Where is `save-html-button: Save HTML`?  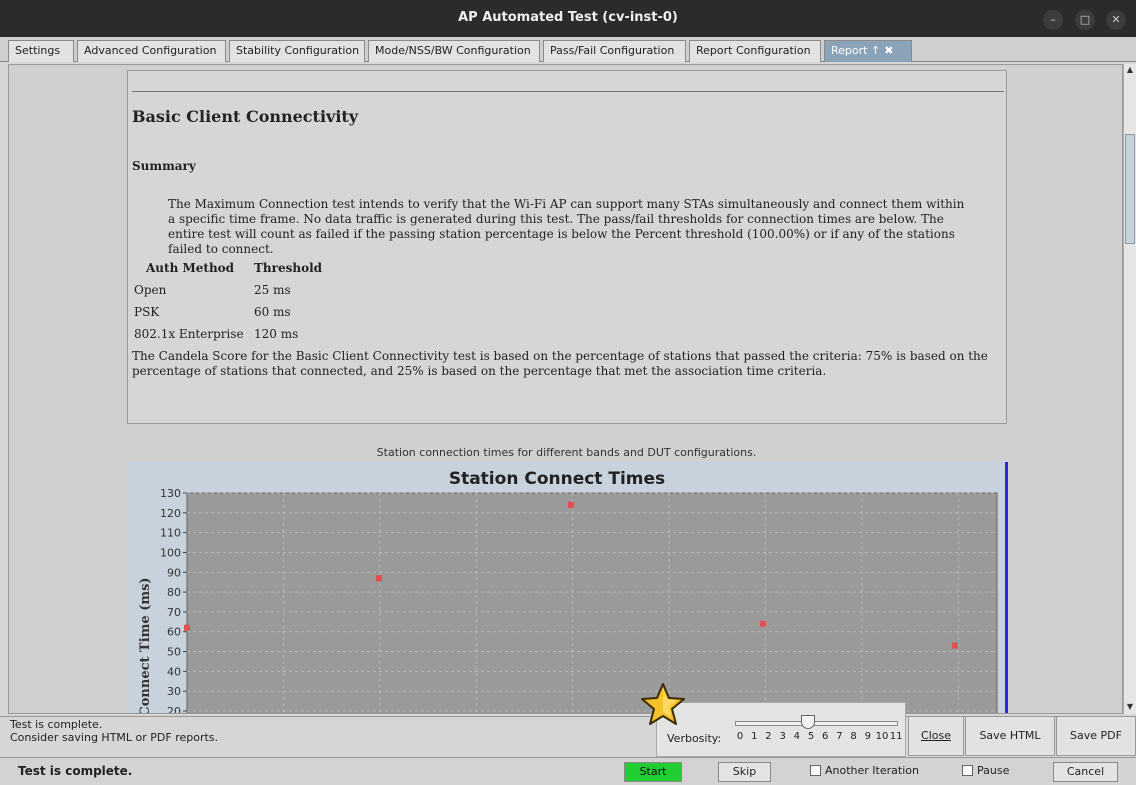
save-html-button: Save HTML is located at coordinates (1010, 736).